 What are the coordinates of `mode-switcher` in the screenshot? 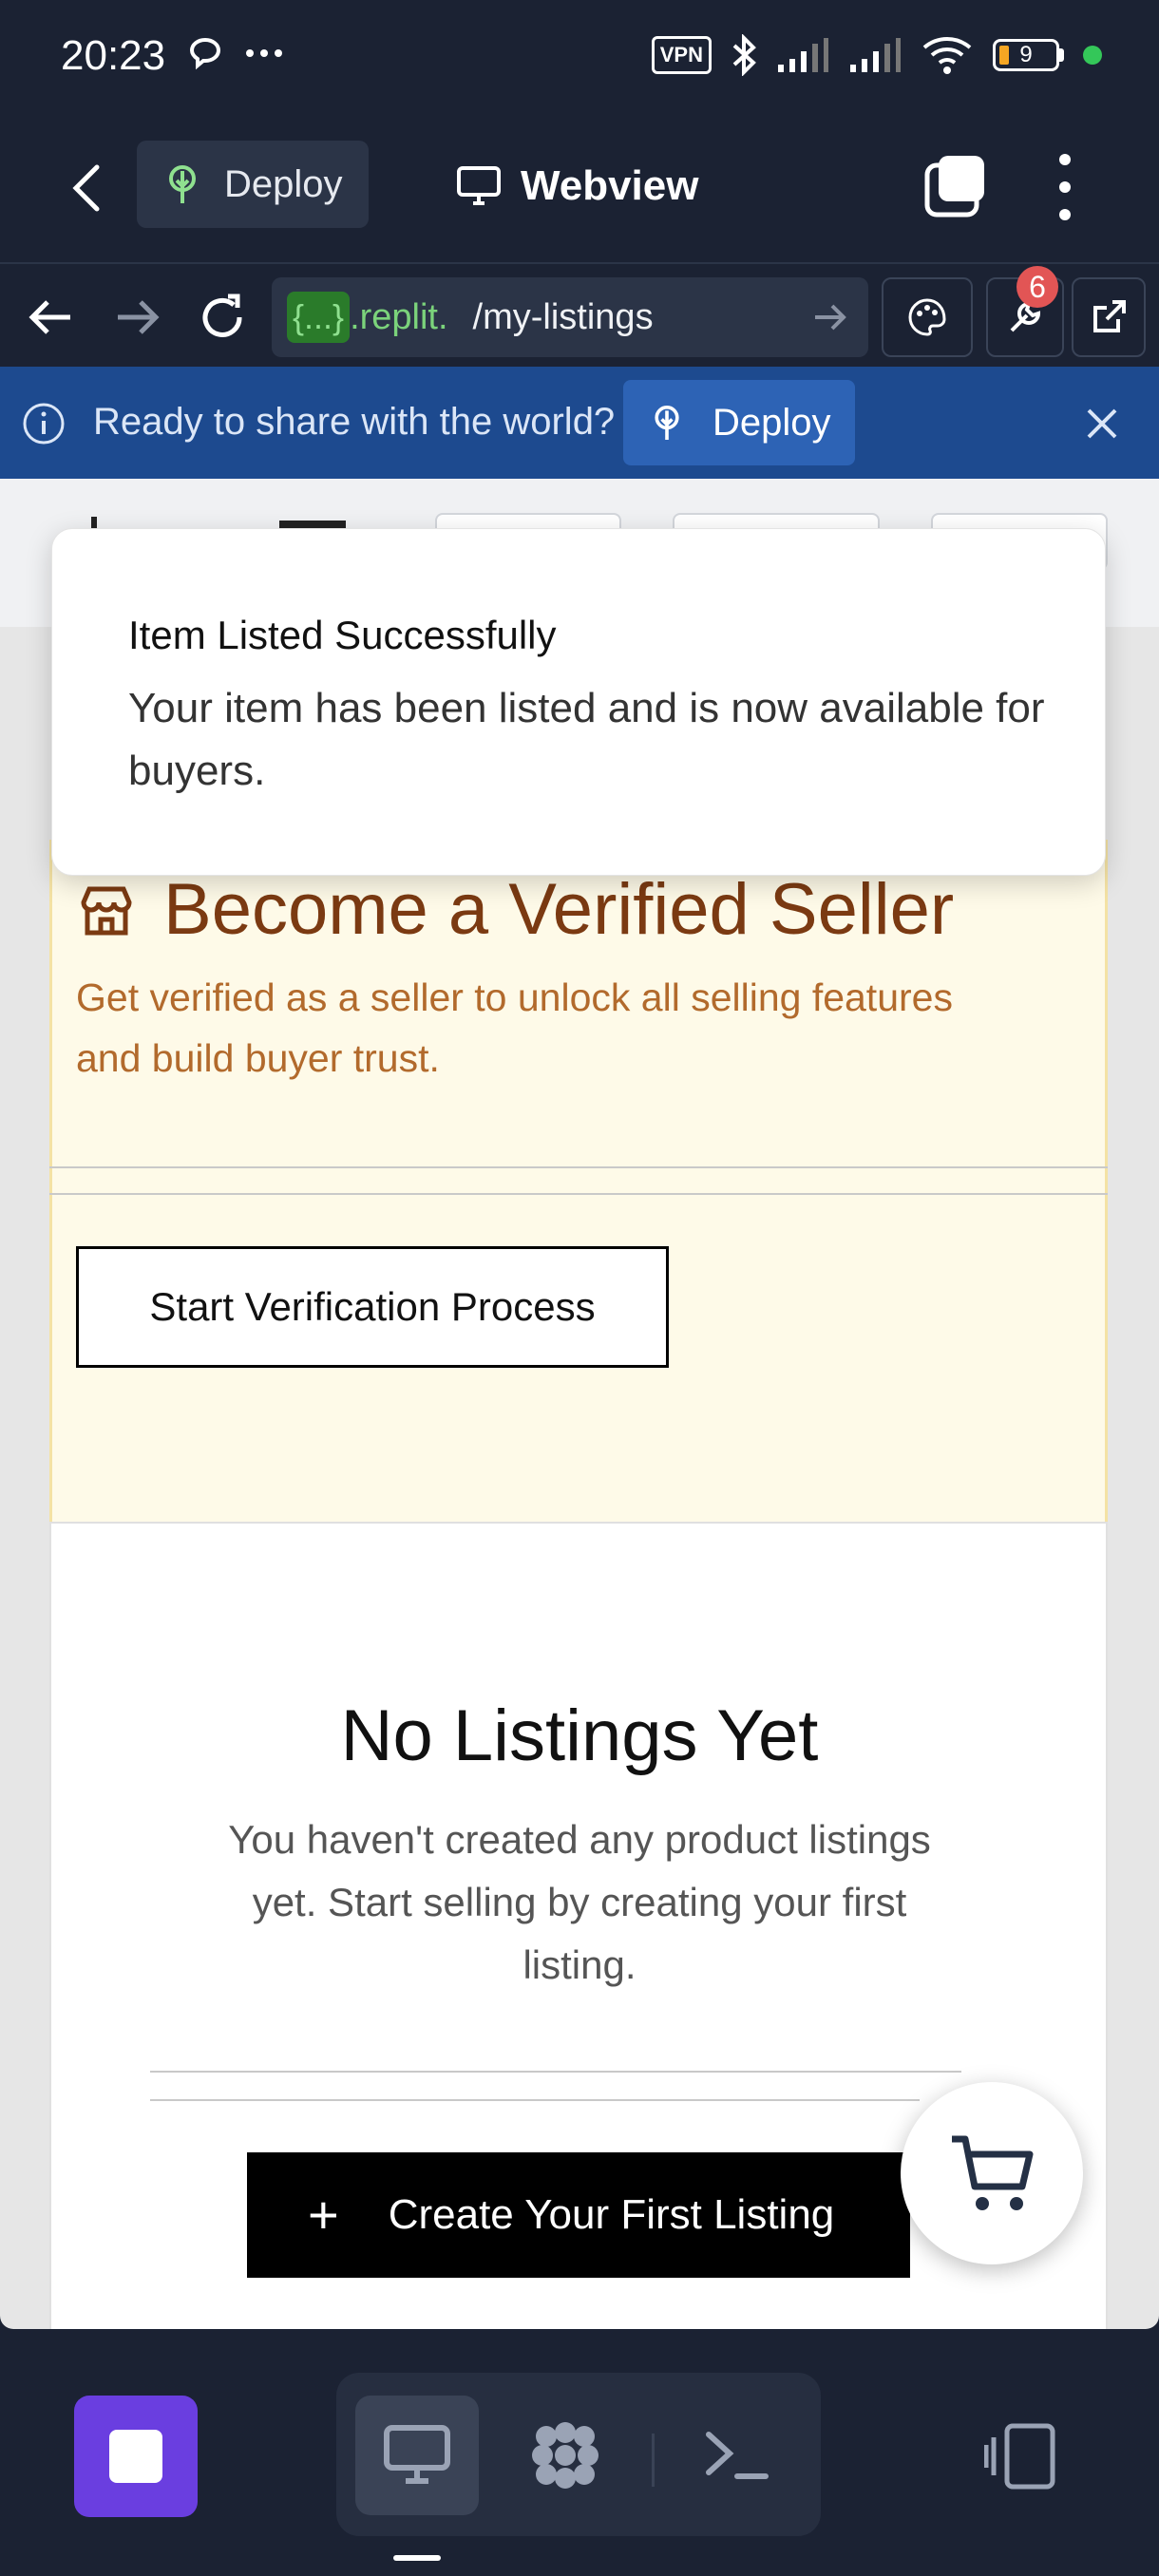 It's located at (578, 2454).